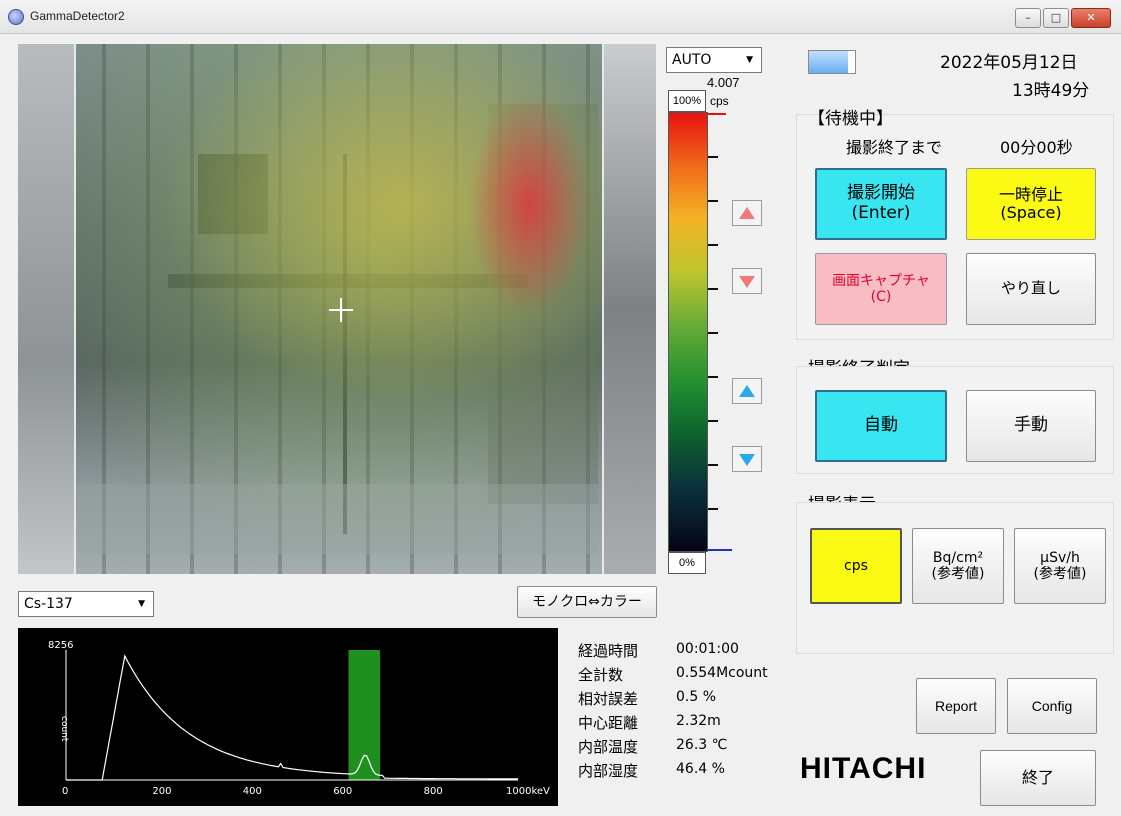 The height and width of the screenshot is (816, 1121). What do you see at coordinates (1091, 18) in the screenshot?
I see `close-button: ✕` at bounding box center [1091, 18].